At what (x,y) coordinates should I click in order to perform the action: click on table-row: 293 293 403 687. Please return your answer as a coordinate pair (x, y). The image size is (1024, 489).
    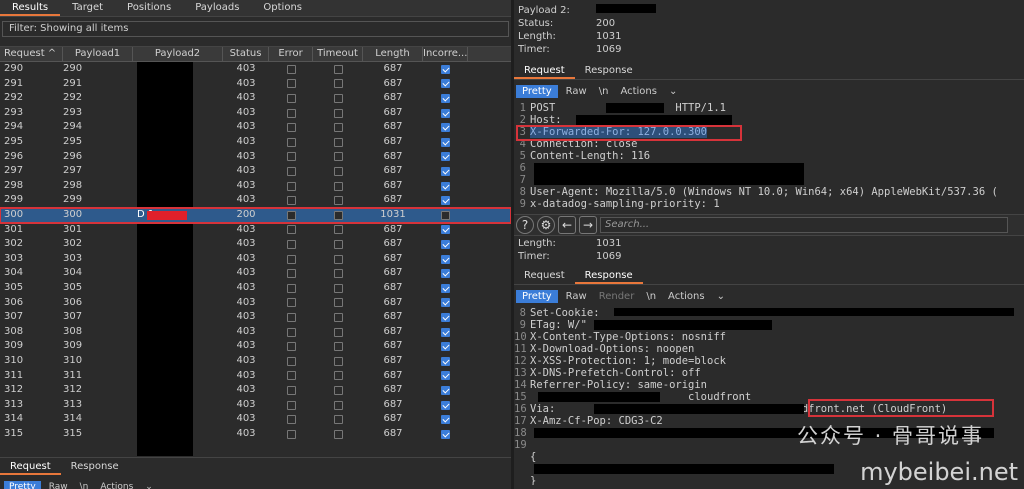
    Looking at the image, I should click on (255, 113).